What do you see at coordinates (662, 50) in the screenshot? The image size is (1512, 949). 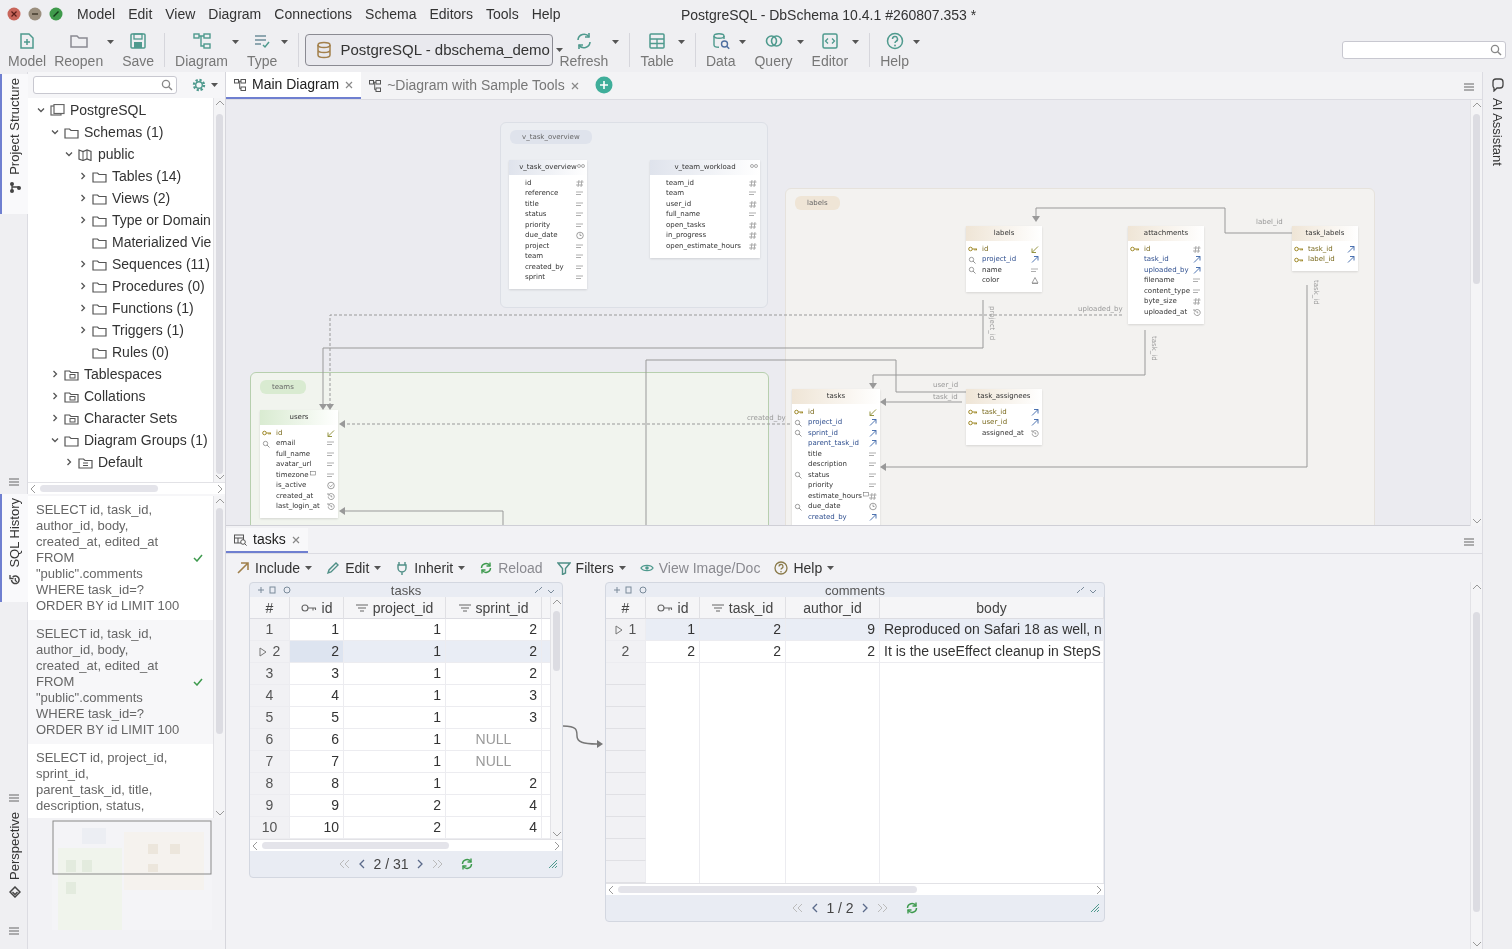 I see `toolbar-button: Table` at bounding box center [662, 50].